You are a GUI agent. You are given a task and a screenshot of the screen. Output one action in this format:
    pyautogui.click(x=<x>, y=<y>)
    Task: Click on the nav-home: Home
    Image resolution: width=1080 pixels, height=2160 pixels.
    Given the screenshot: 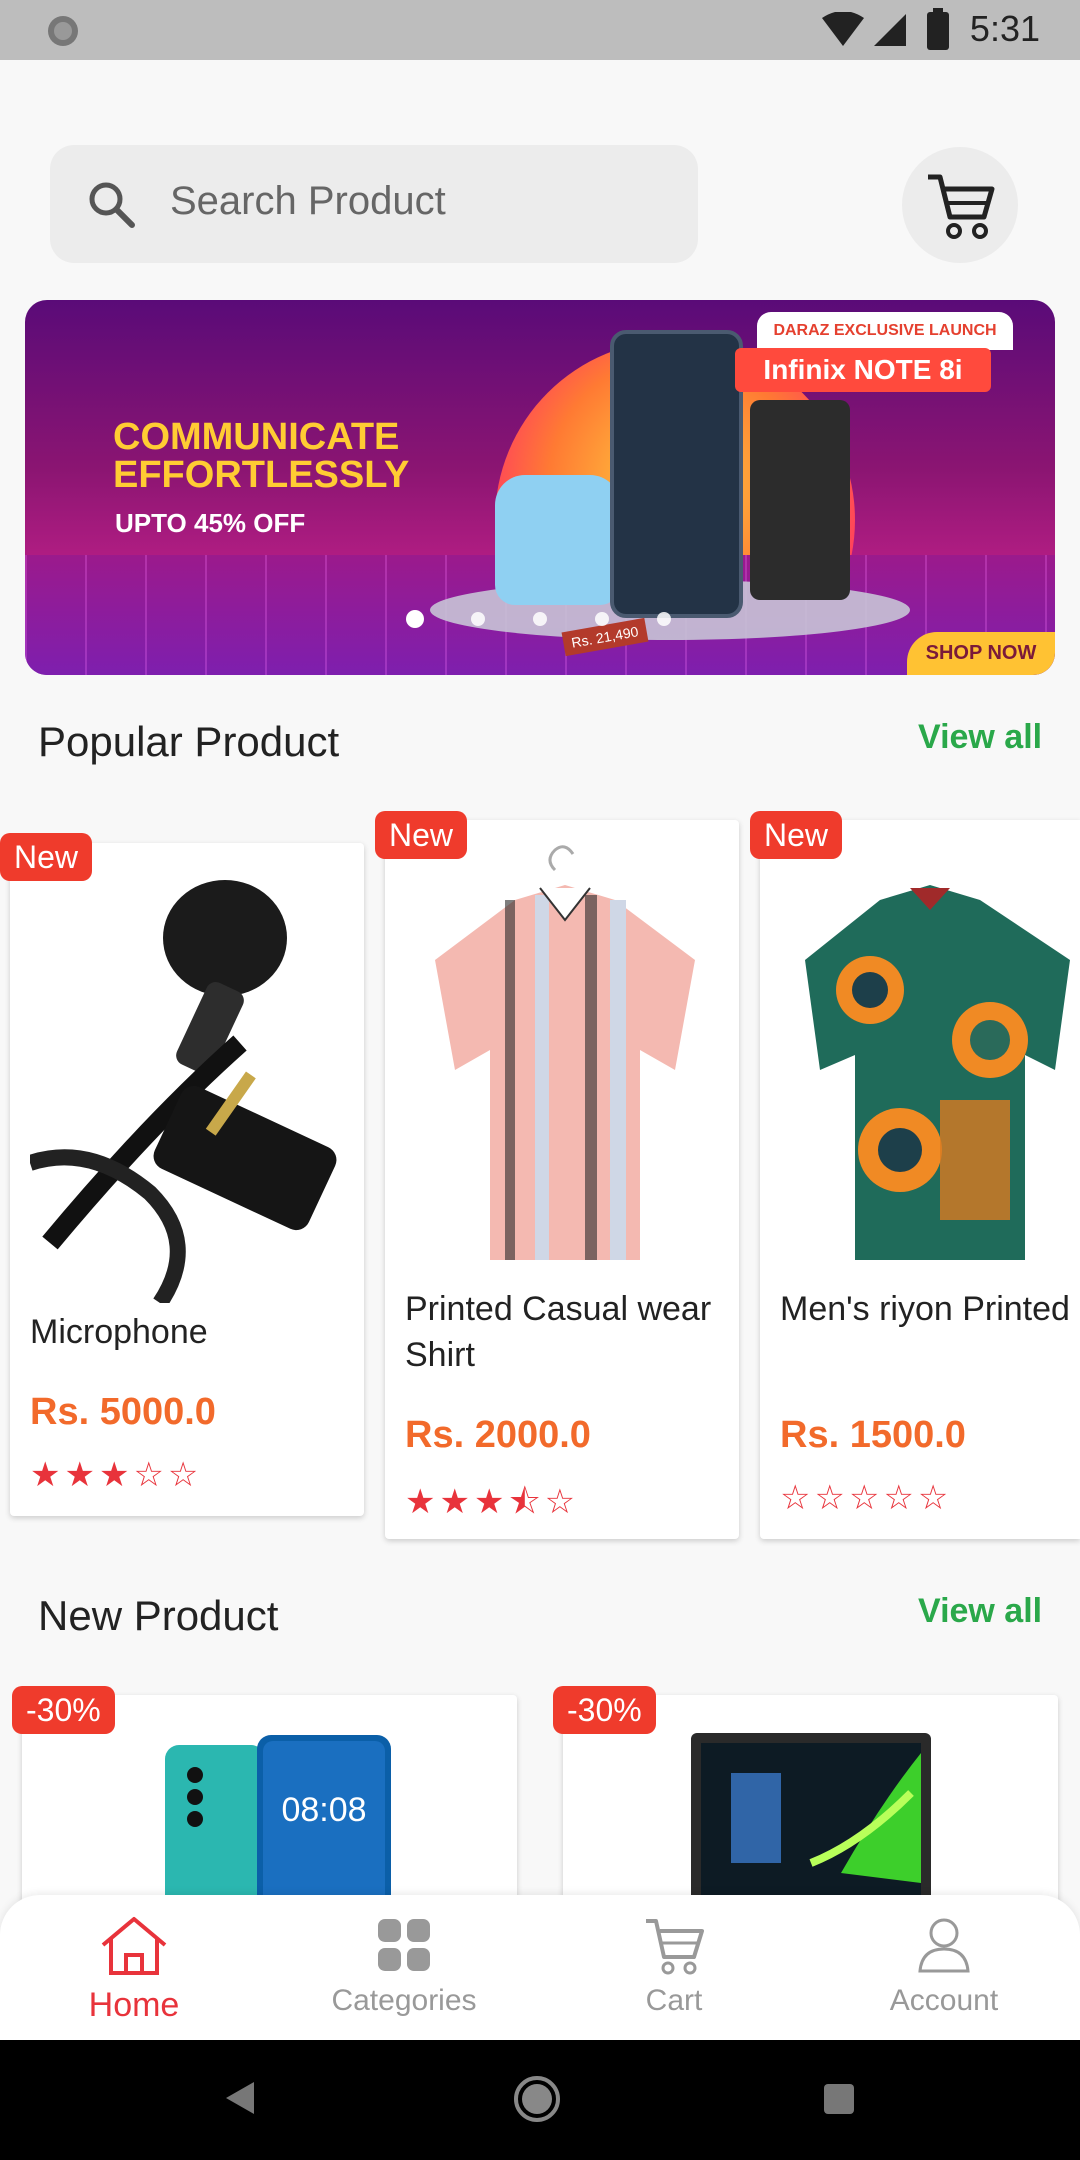 What is the action you would take?
    pyautogui.click(x=134, y=1970)
    